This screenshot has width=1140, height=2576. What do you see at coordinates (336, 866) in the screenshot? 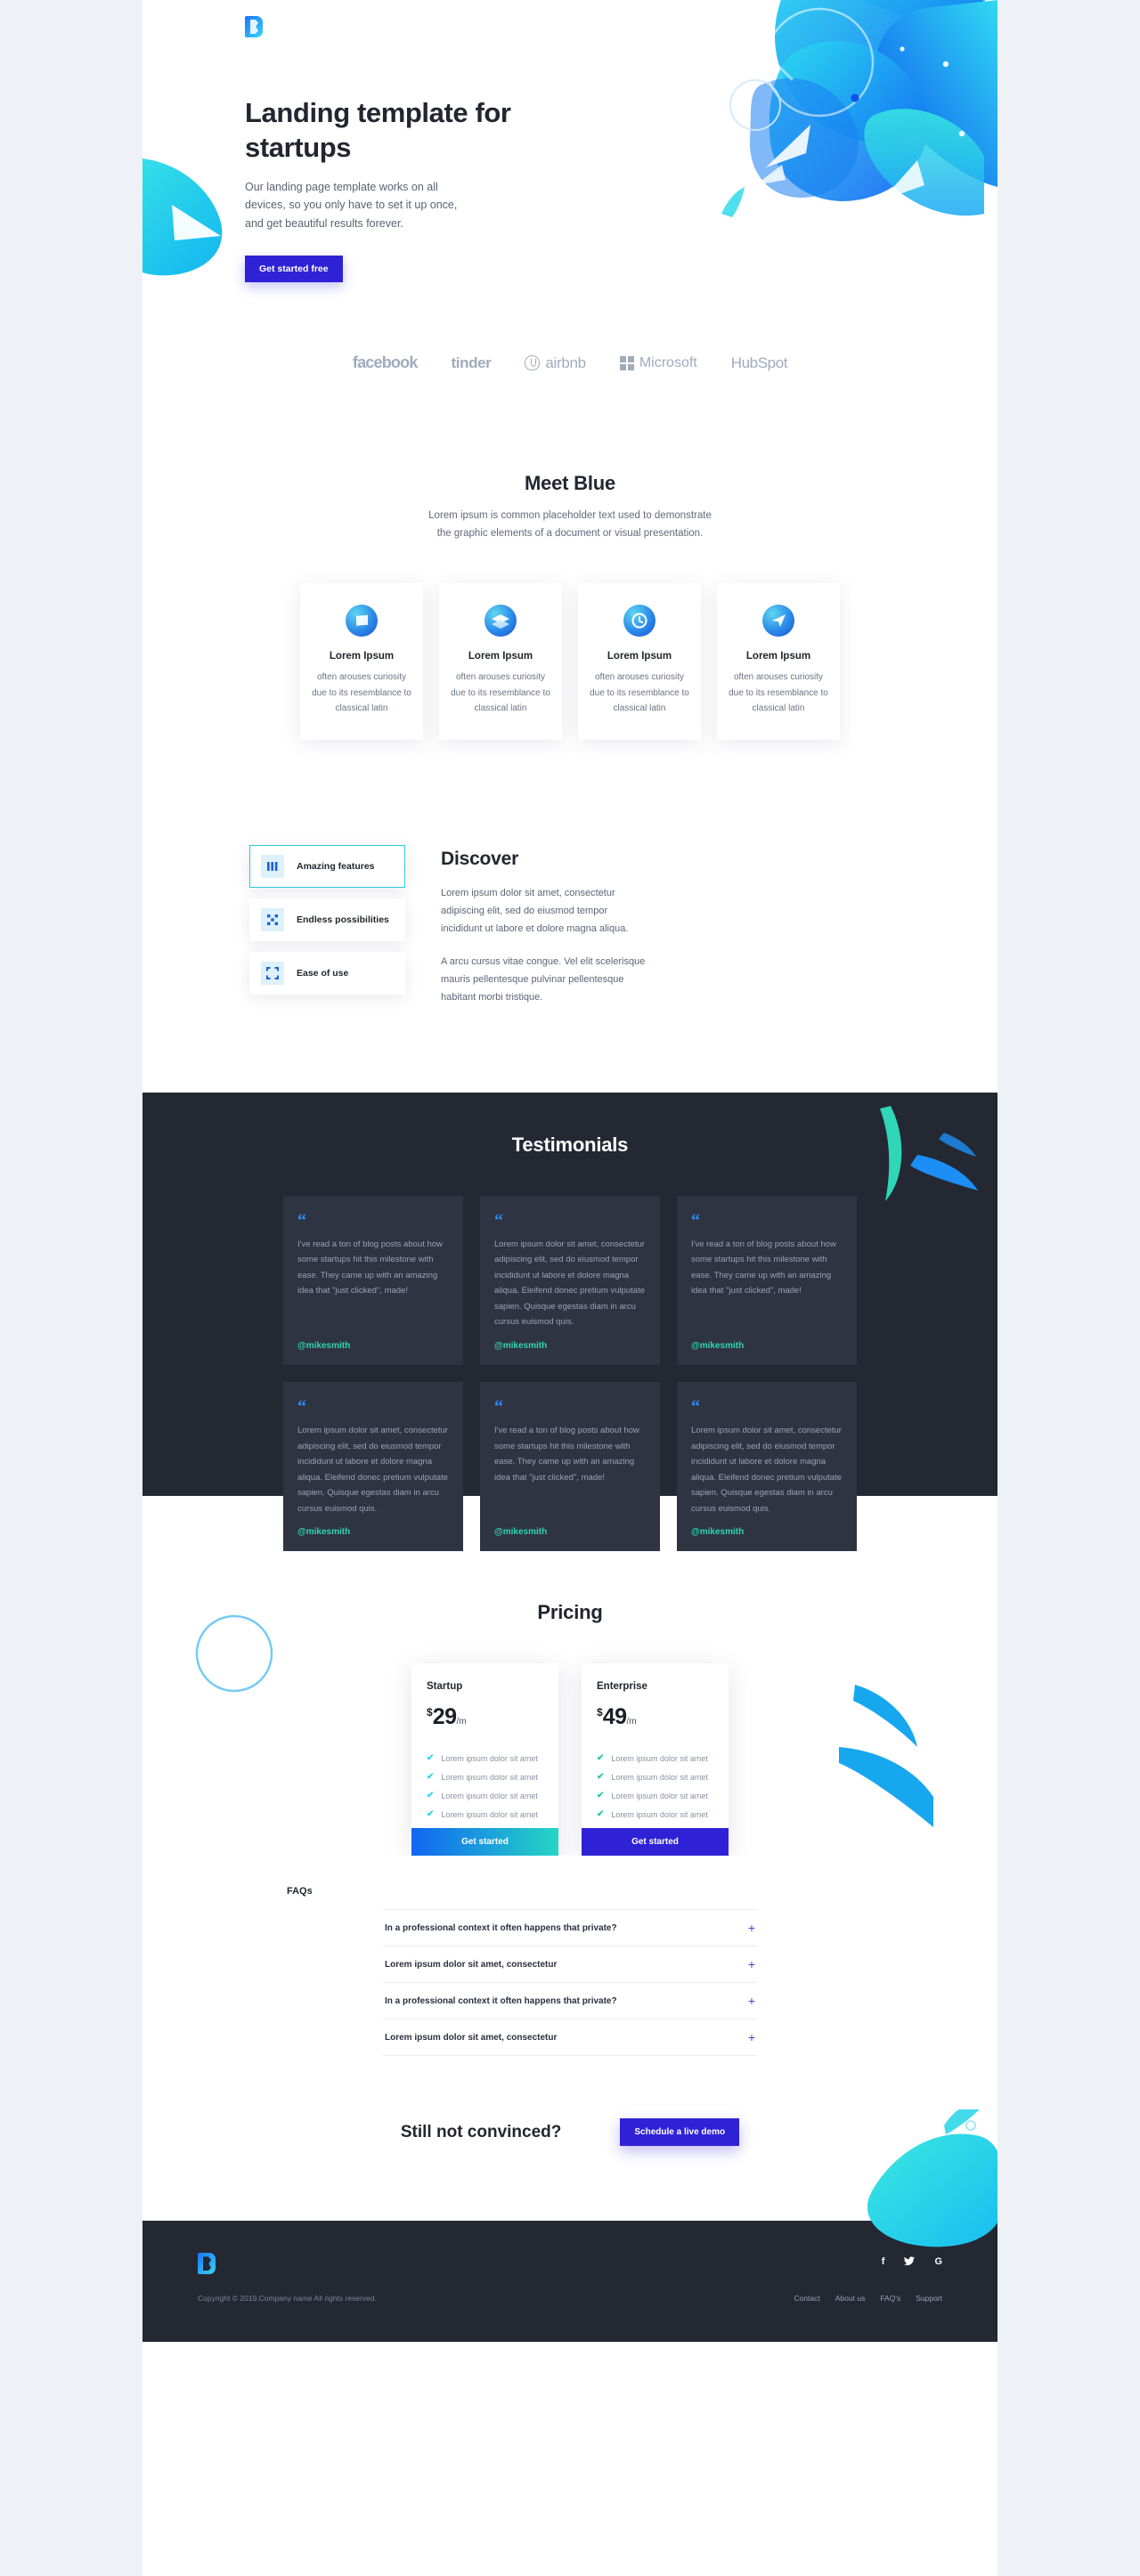
I see `discover-tab-label: Amazing features` at bounding box center [336, 866].